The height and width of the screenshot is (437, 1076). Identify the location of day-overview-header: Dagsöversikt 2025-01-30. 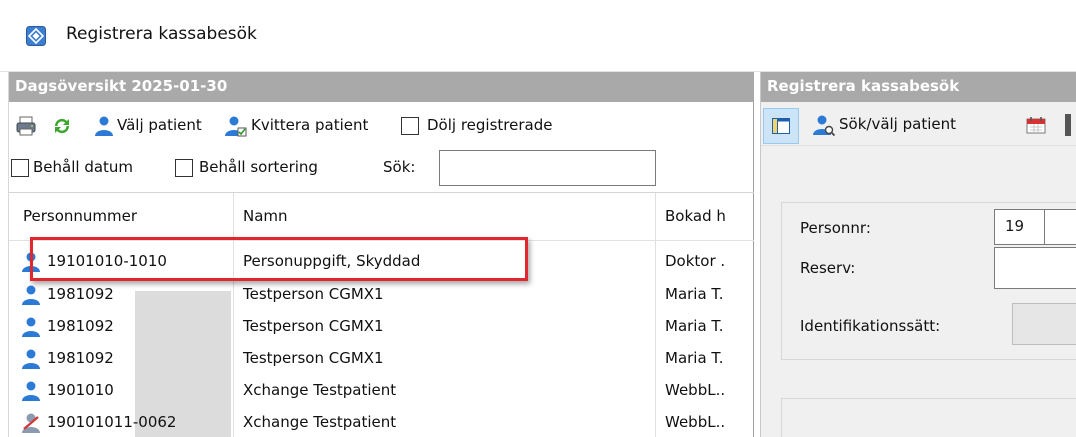
(381, 87).